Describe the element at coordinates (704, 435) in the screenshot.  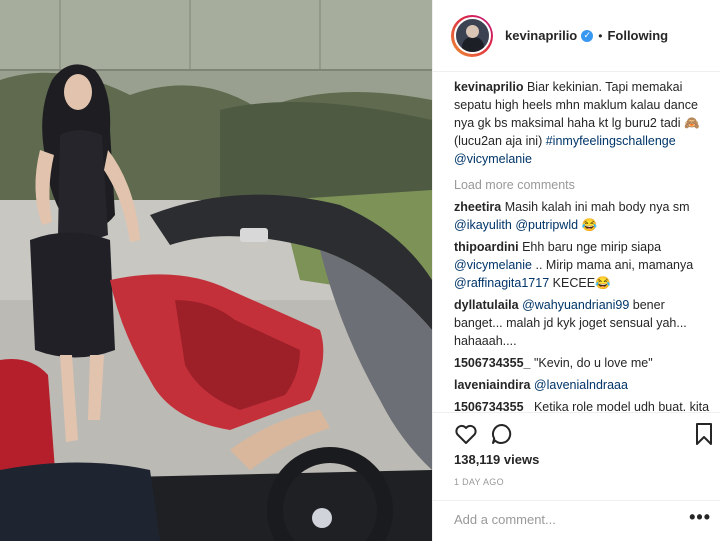
I see `bookmark-icon` at that location.